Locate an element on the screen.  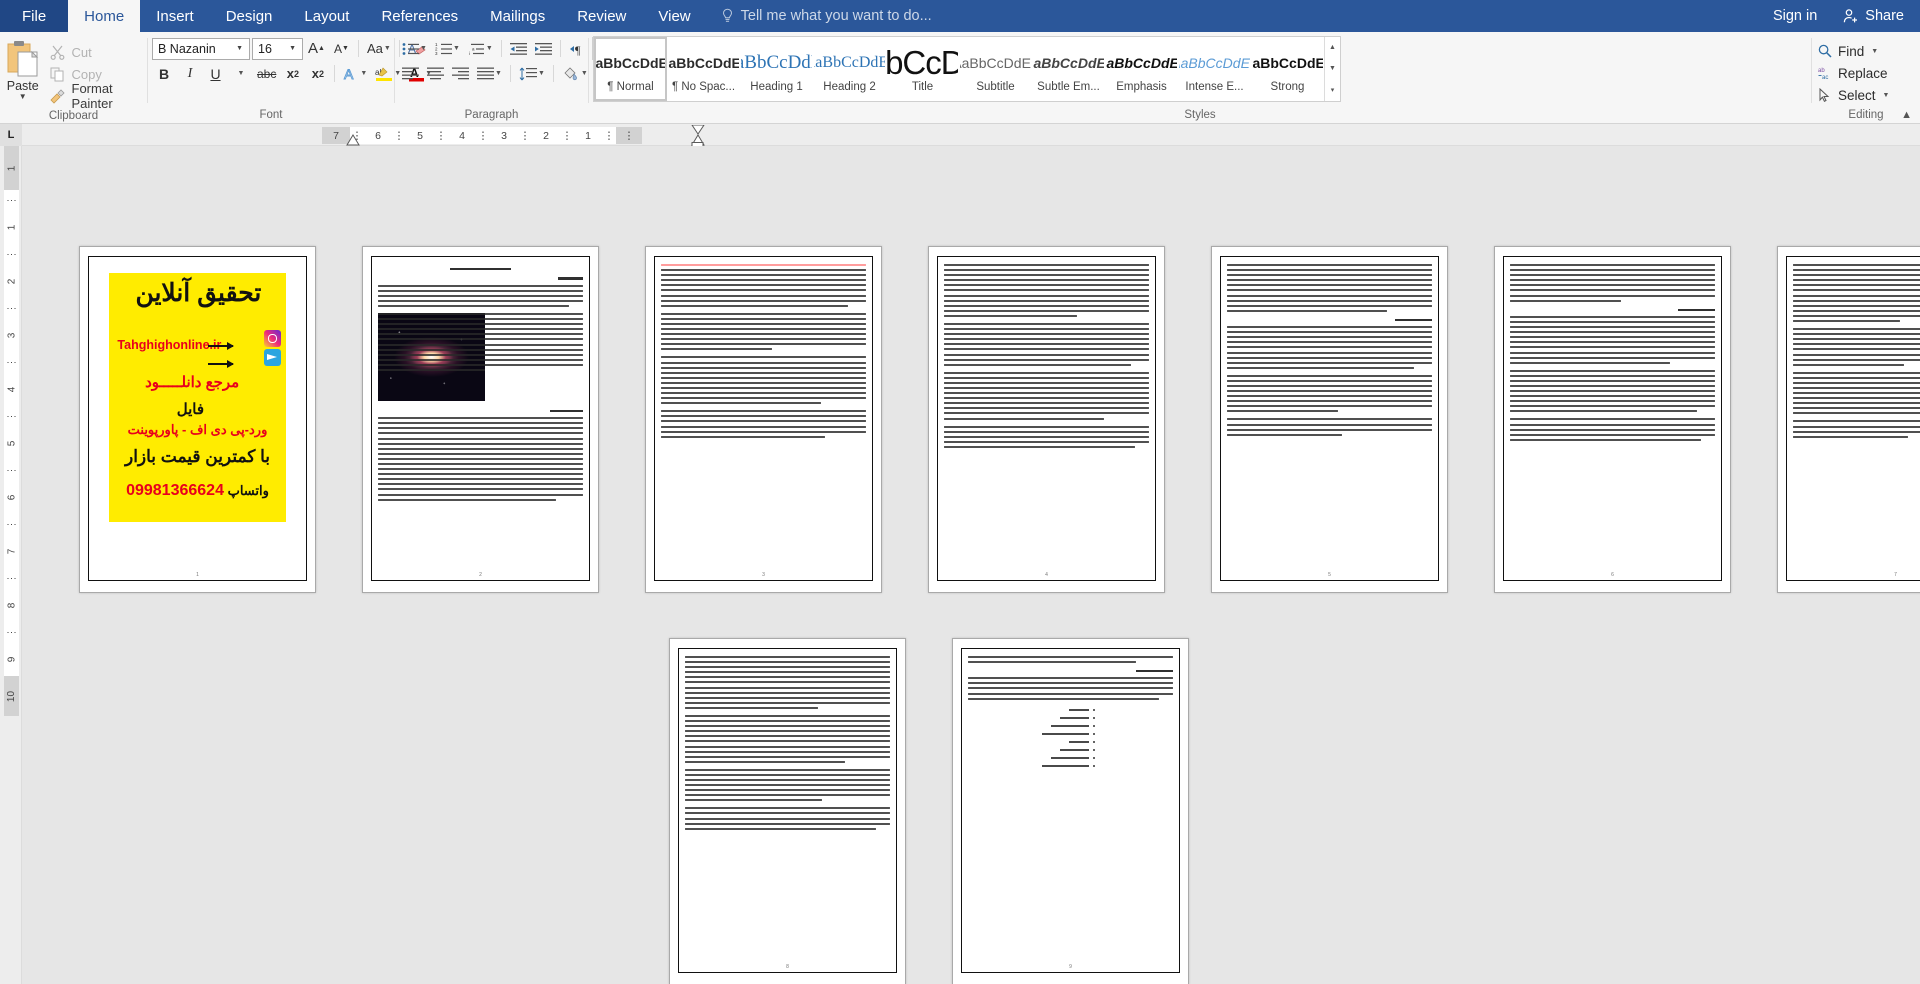
style-strong: AaBbCcDdEe Strong is located at coordinates (1287, 69).